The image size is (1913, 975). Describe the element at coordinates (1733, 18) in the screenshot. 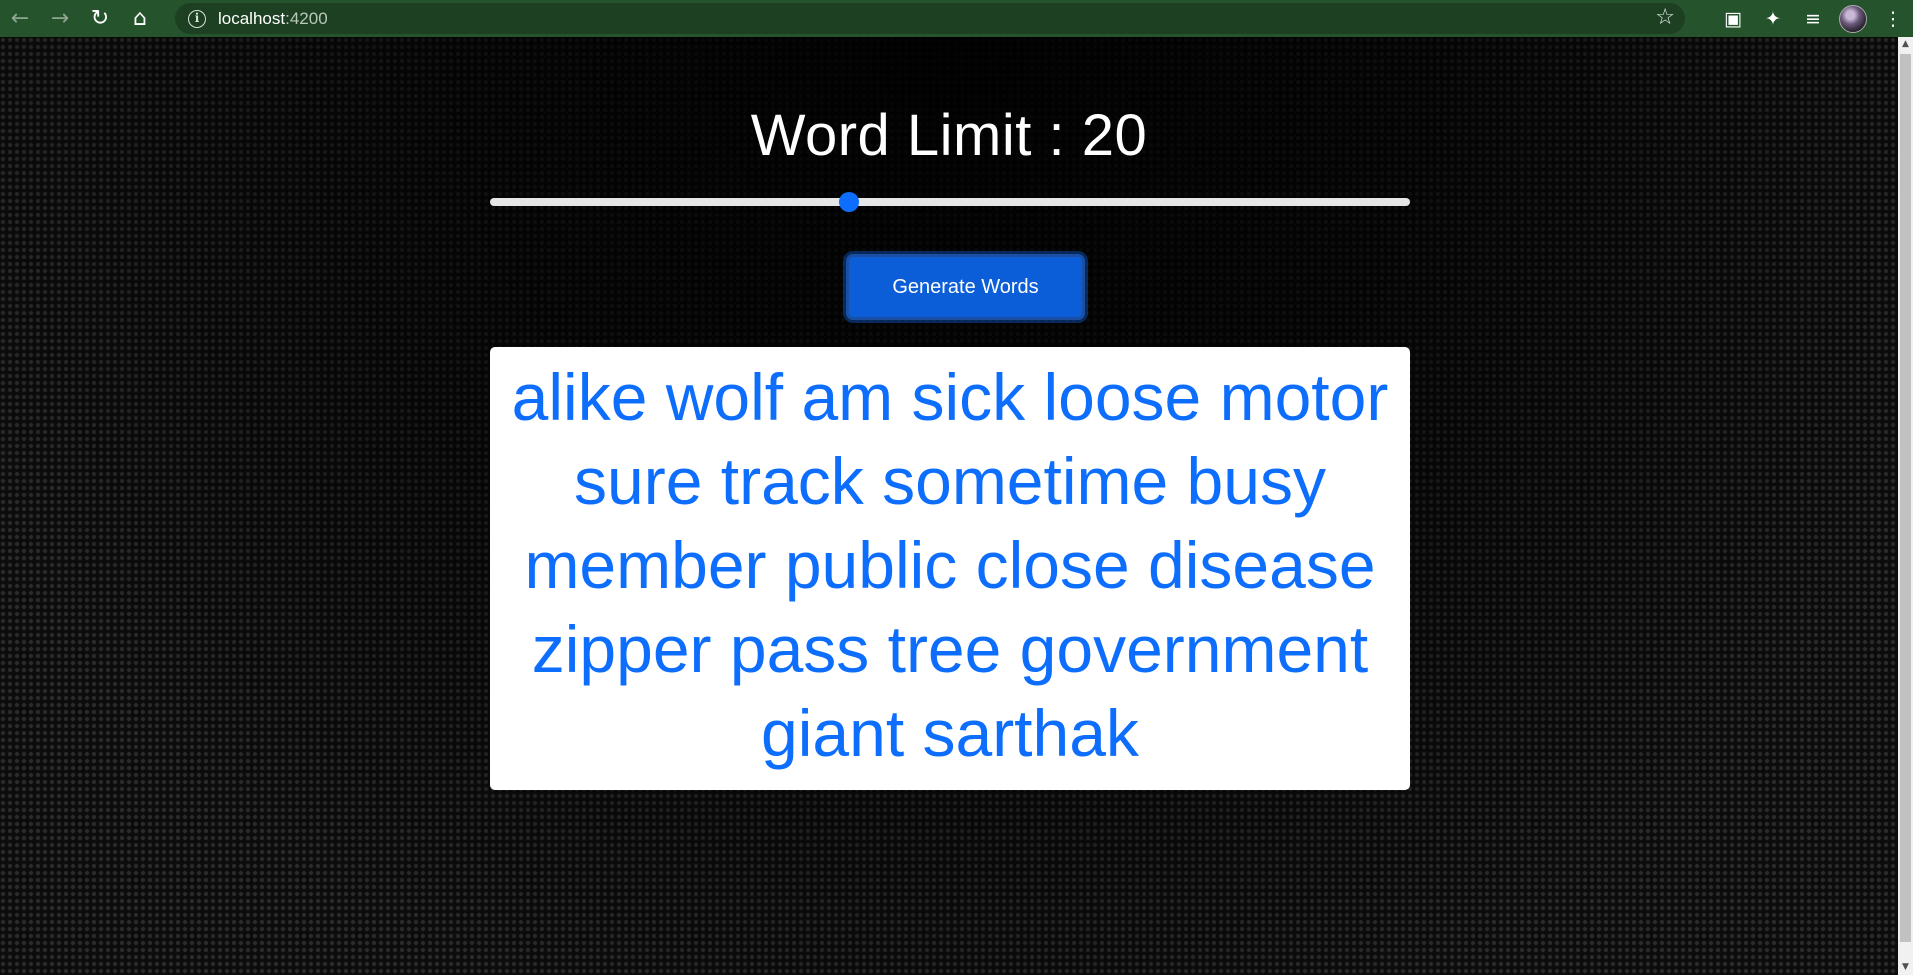

I see `media-icon: ▣` at that location.